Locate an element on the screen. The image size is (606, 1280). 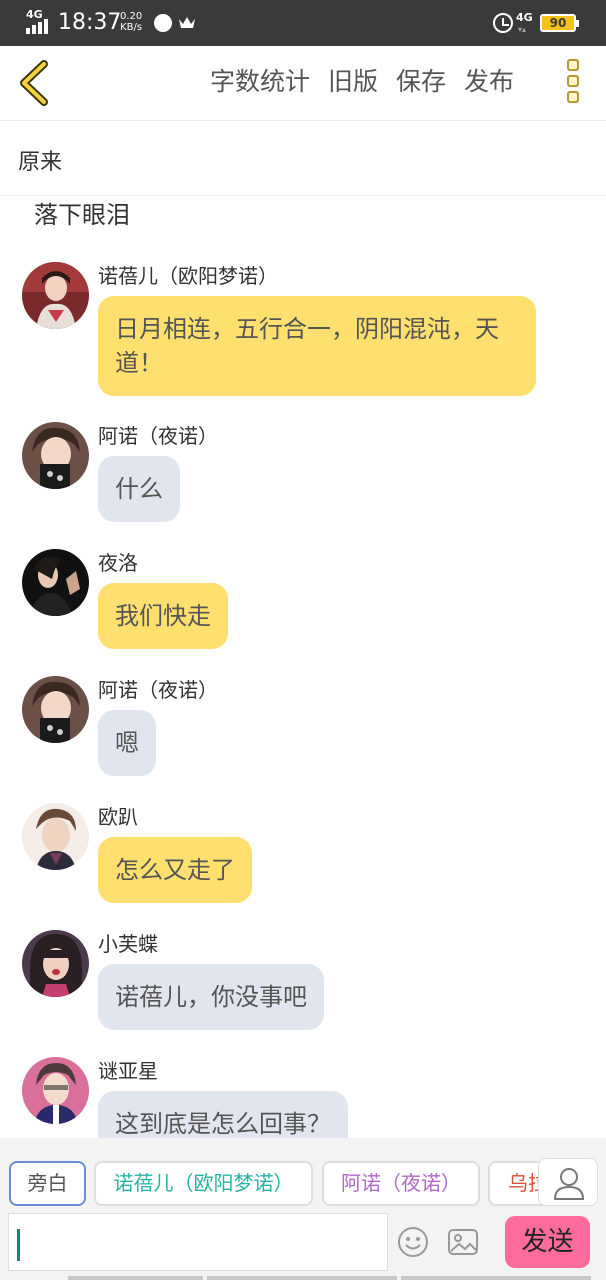
alarm-icon is located at coordinates (503, 23).